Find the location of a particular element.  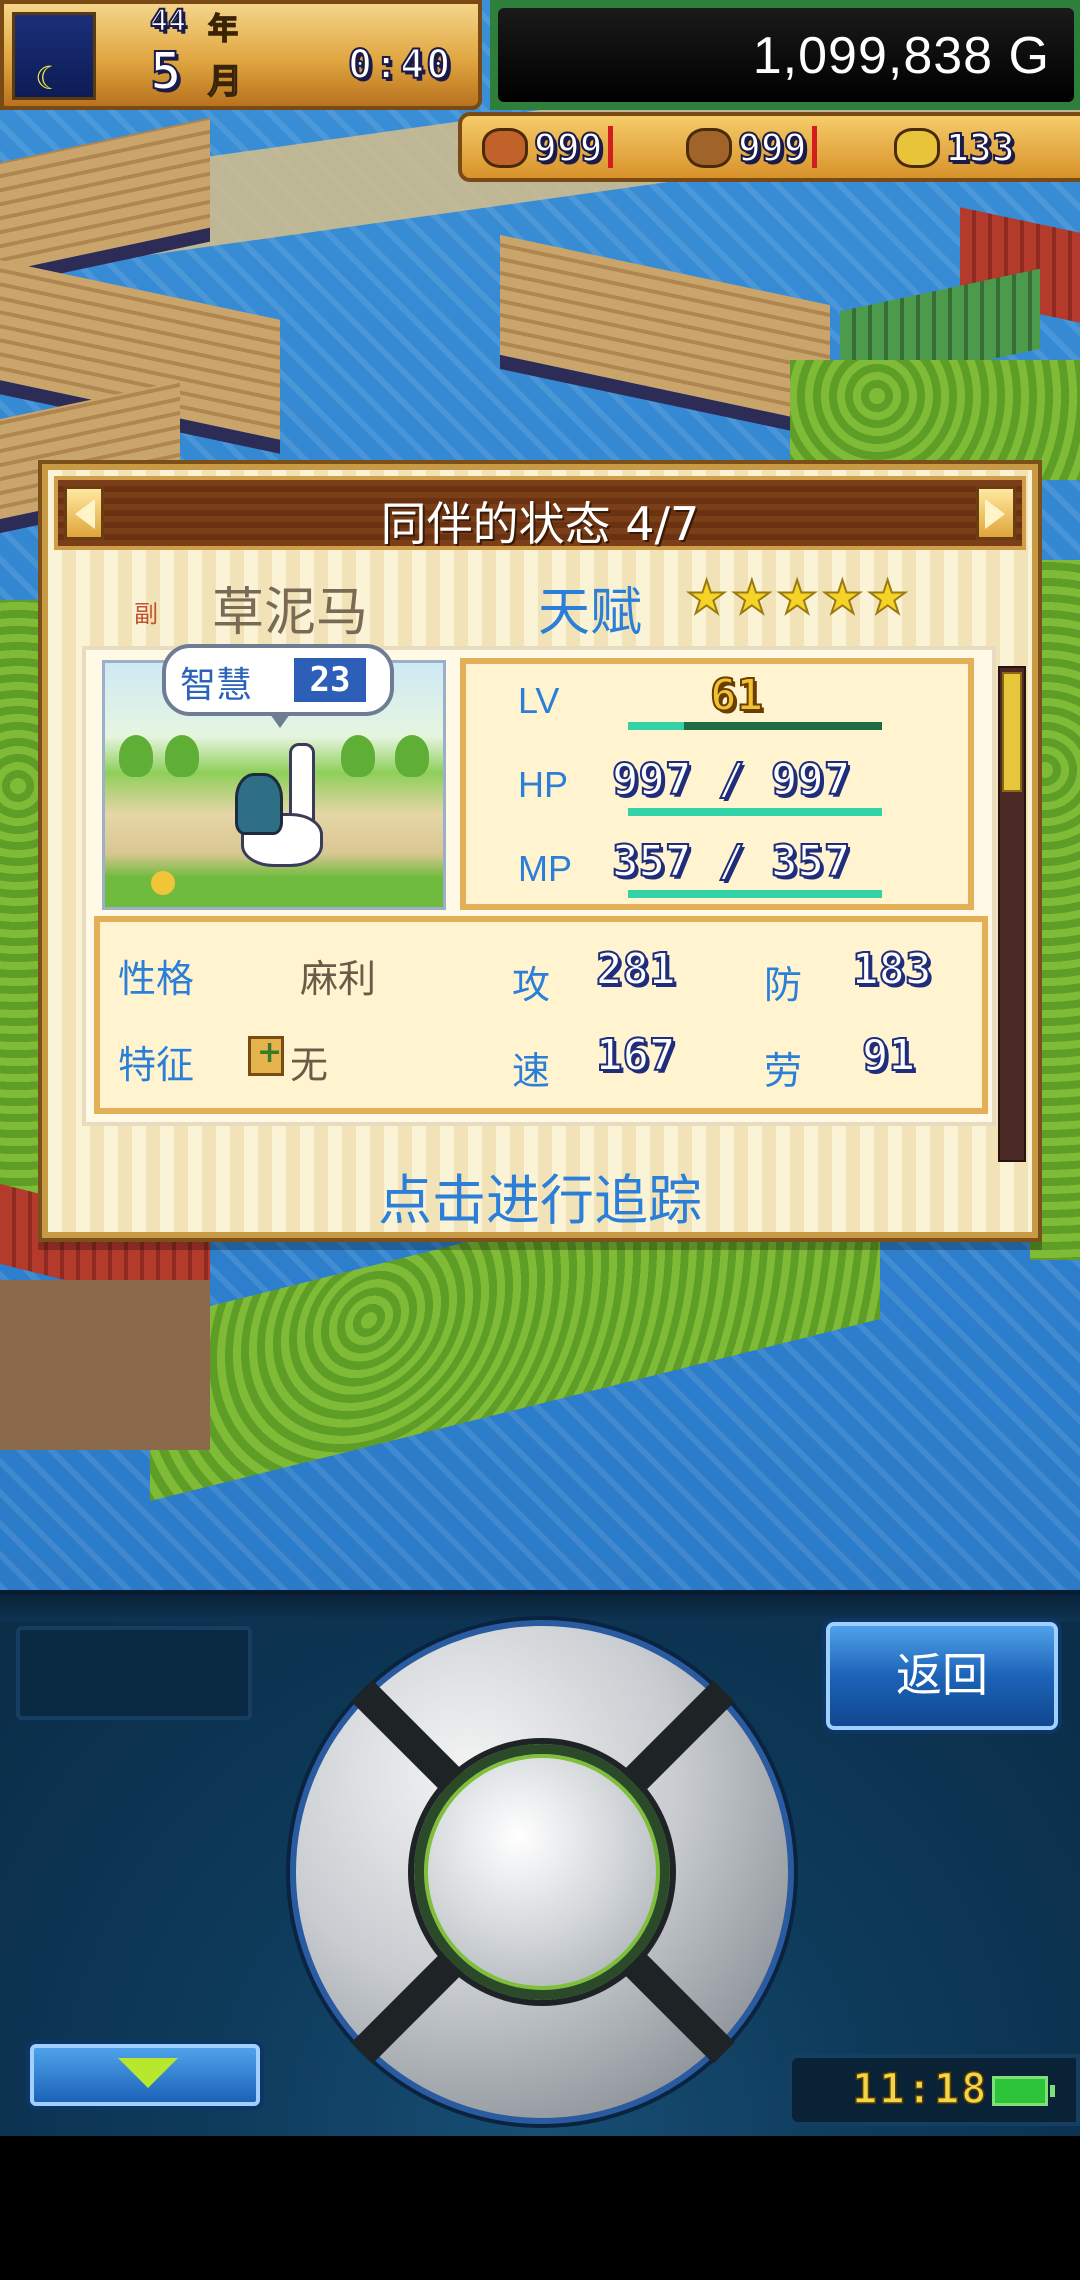

resource-wood: 999 is located at coordinates (751, 148).